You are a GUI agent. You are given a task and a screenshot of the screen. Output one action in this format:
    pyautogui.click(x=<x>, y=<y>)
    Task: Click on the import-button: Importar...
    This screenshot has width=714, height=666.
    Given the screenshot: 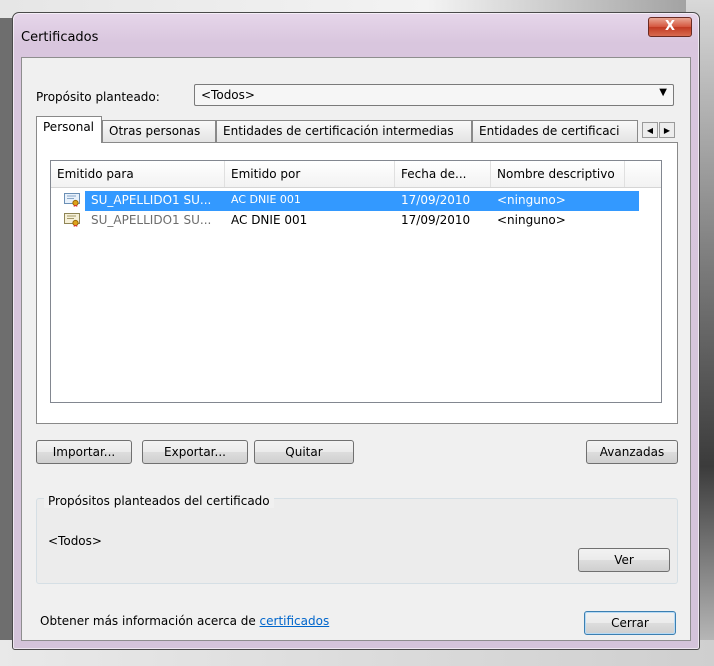 What is the action you would take?
    pyautogui.click(x=84, y=452)
    